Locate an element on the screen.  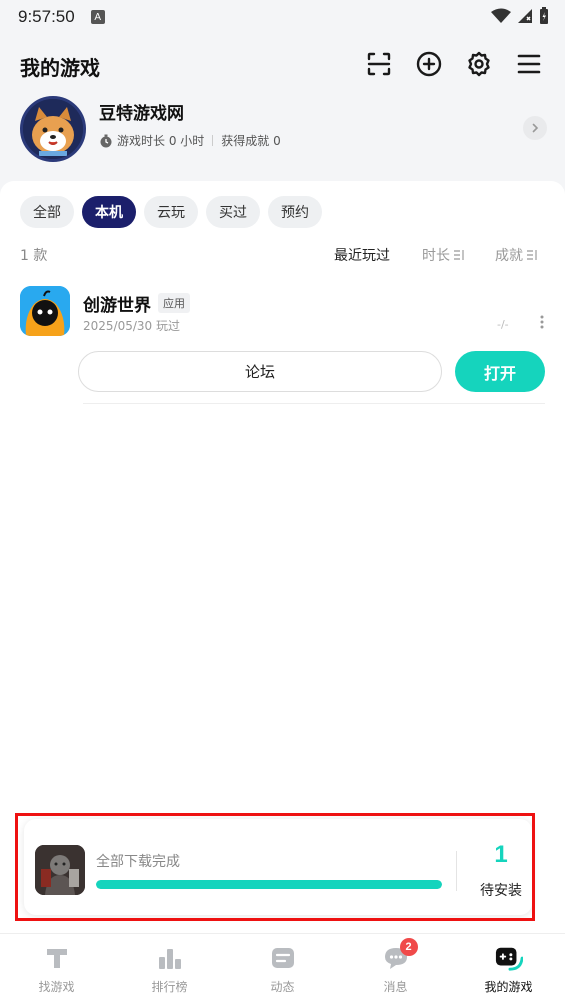
nav-ranking: 排行榜 is located at coordinates (169, 969).